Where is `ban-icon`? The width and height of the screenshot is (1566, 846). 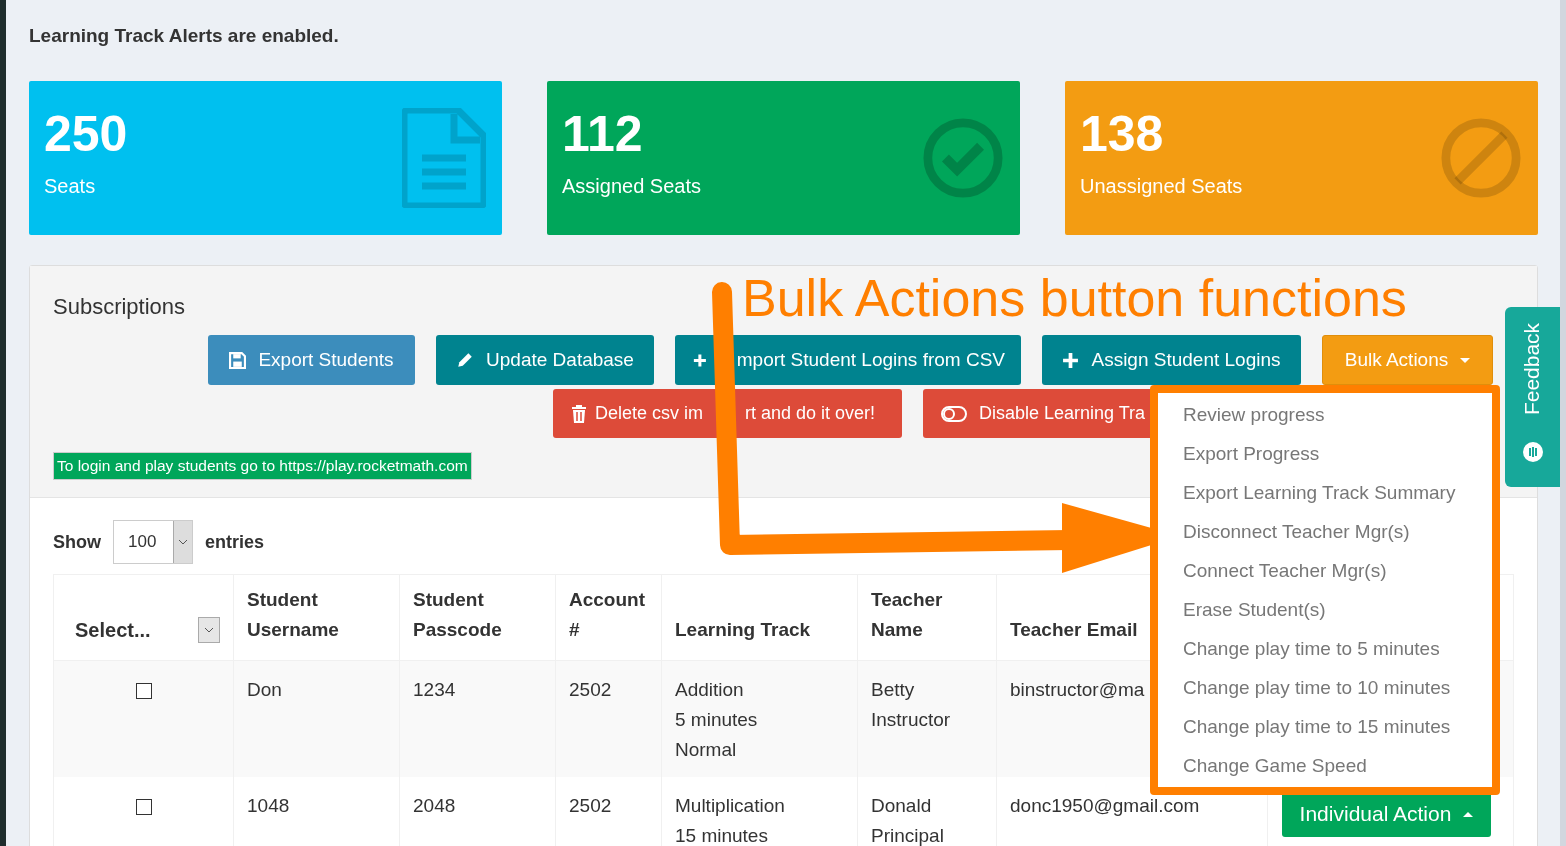 ban-icon is located at coordinates (1481, 158).